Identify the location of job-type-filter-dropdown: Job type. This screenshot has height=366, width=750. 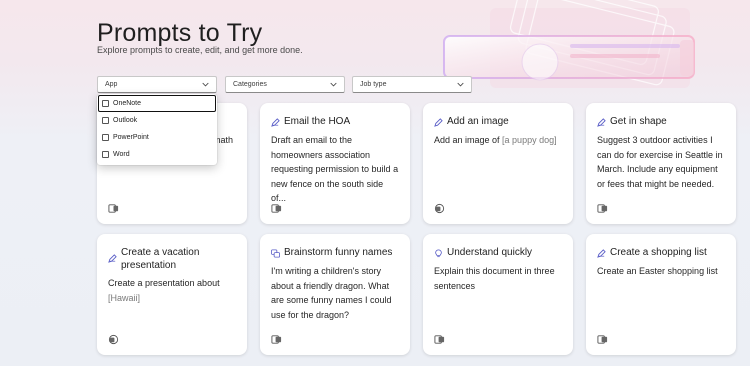
(412, 84).